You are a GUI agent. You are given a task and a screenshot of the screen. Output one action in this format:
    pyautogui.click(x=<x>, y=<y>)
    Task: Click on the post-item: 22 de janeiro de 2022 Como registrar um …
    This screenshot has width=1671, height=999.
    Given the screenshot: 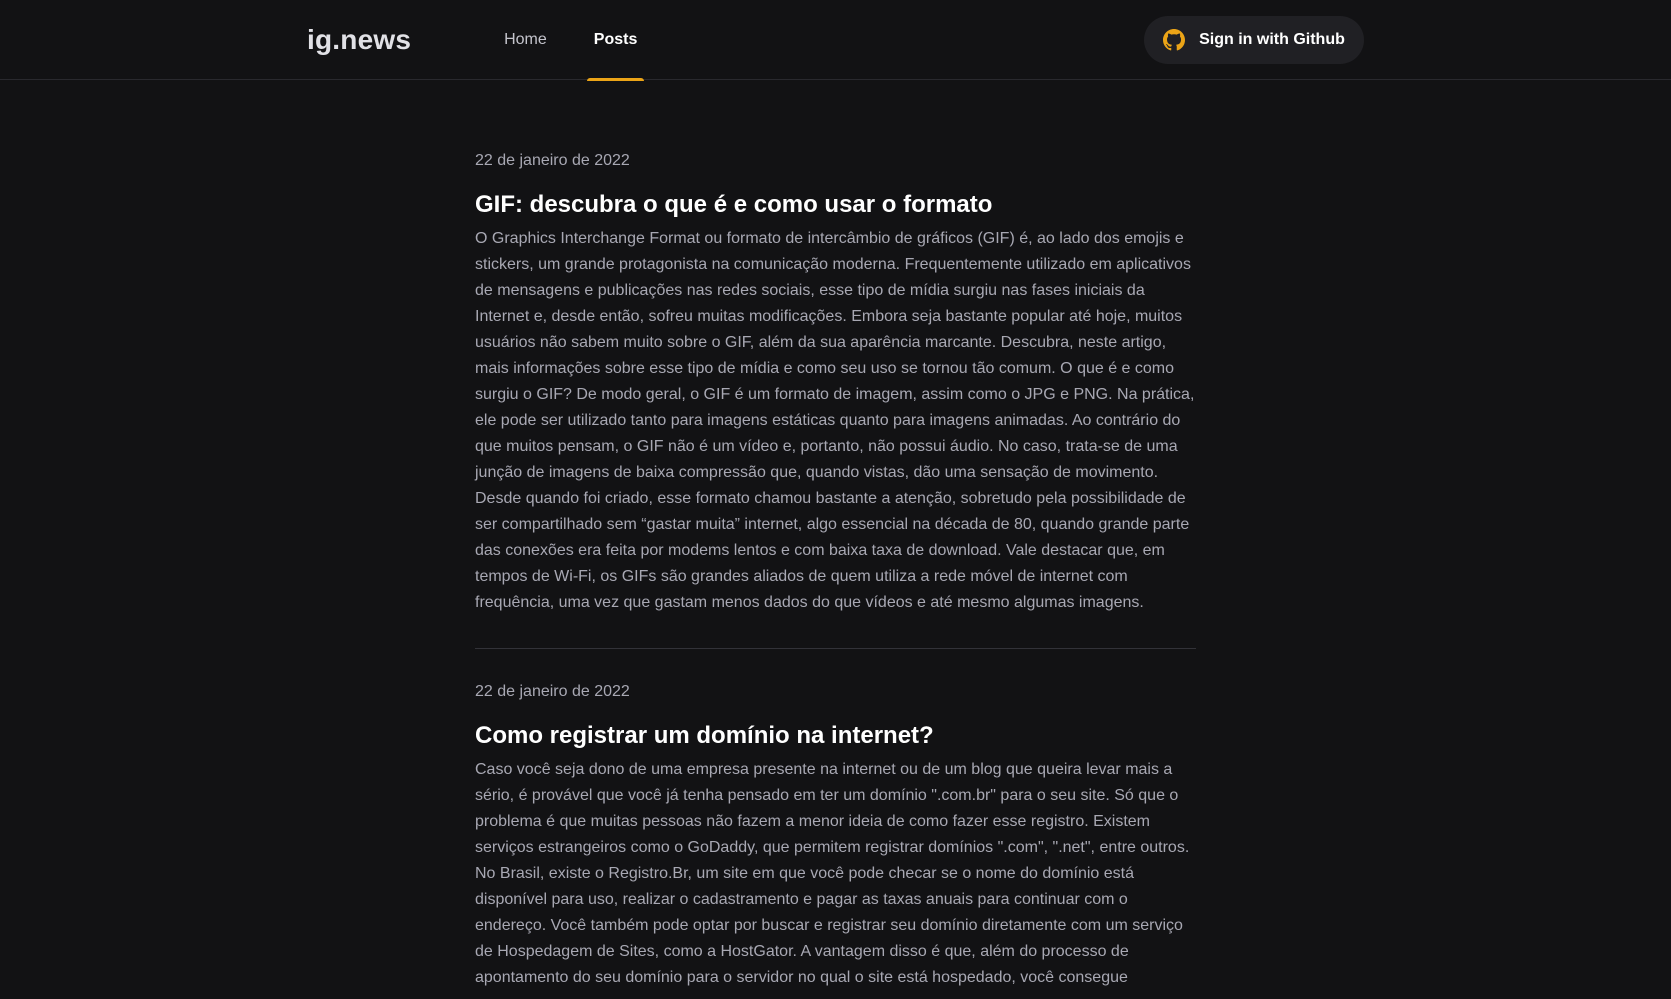 What is the action you would take?
    pyautogui.click(x=835, y=819)
    